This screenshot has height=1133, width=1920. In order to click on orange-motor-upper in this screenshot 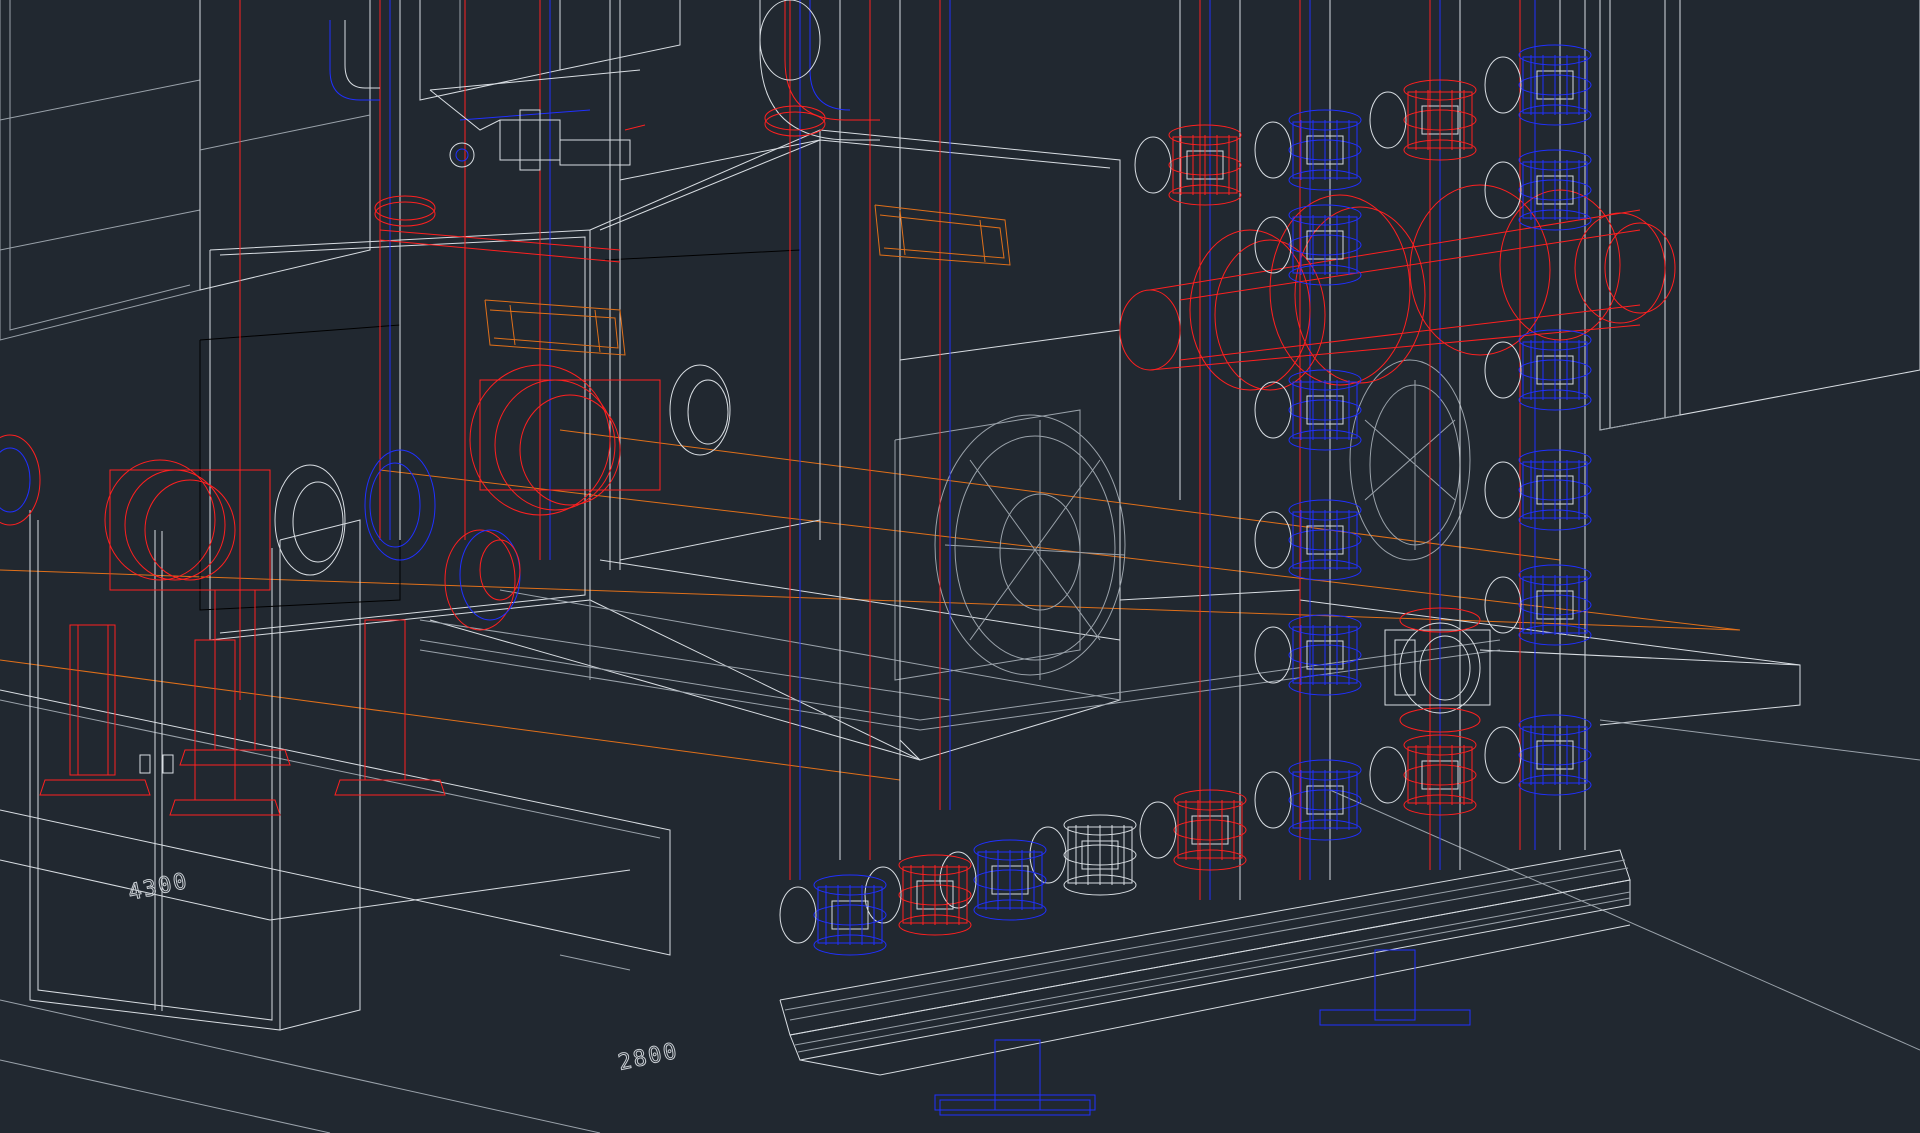, I will do `click(942, 235)`.